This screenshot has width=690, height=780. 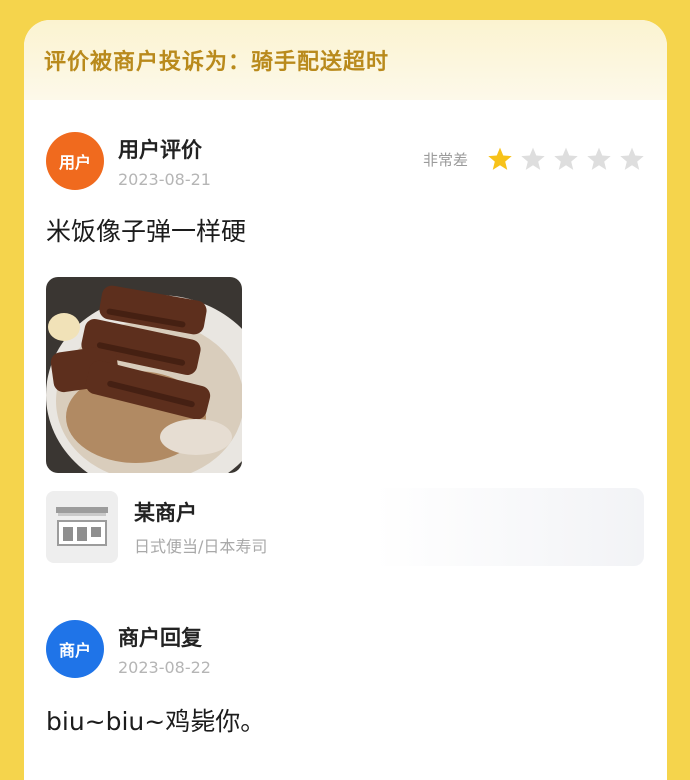 I want to click on merchant-avatar-label: 商户, so click(x=74, y=650).